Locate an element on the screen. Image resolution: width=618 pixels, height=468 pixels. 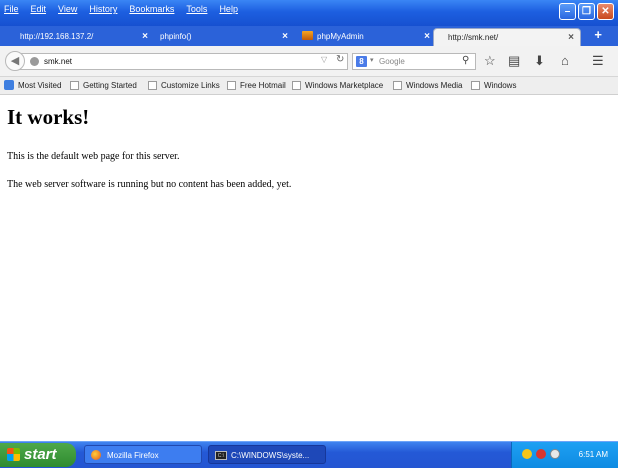
system-tray: 6:51 AM is located at coordinates (564, 455).